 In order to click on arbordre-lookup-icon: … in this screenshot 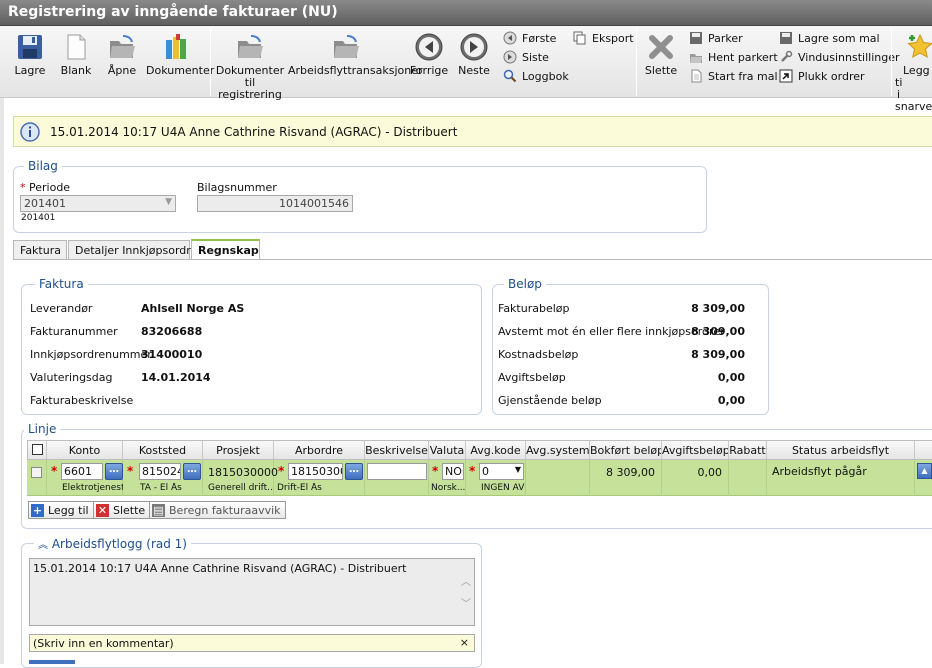, I will do `click(354, 471)`.